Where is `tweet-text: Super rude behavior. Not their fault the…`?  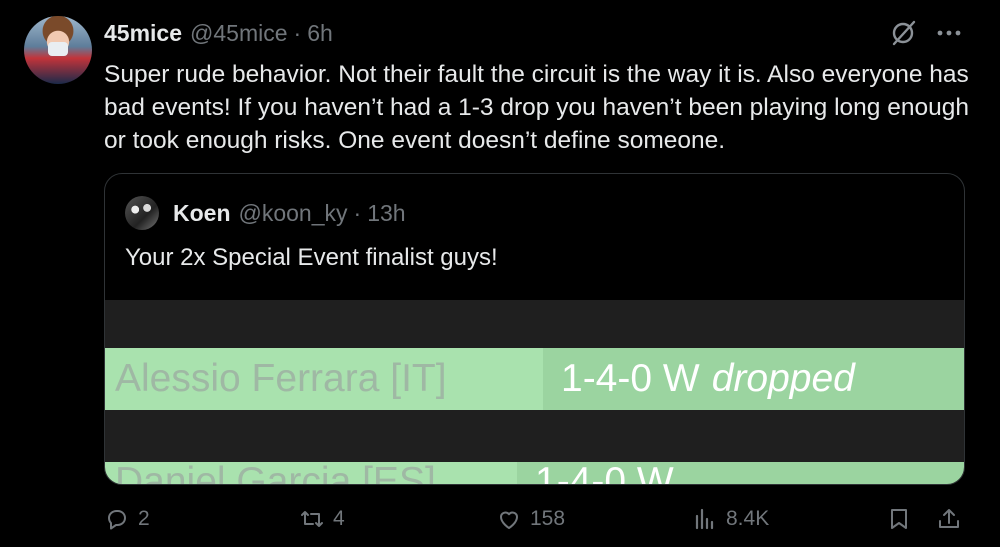
tweet-text: Super rude behavior. Not their fault the… is located at coordinates (536, 107).